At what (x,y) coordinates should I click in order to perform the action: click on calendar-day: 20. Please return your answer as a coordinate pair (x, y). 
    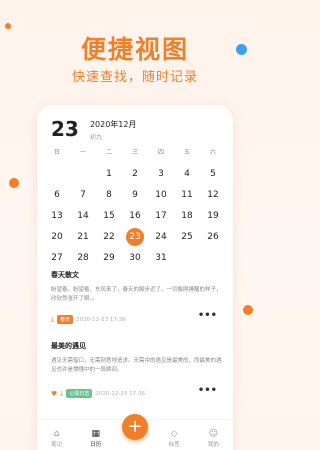
    Looking at the image, I should click on (57, 237).